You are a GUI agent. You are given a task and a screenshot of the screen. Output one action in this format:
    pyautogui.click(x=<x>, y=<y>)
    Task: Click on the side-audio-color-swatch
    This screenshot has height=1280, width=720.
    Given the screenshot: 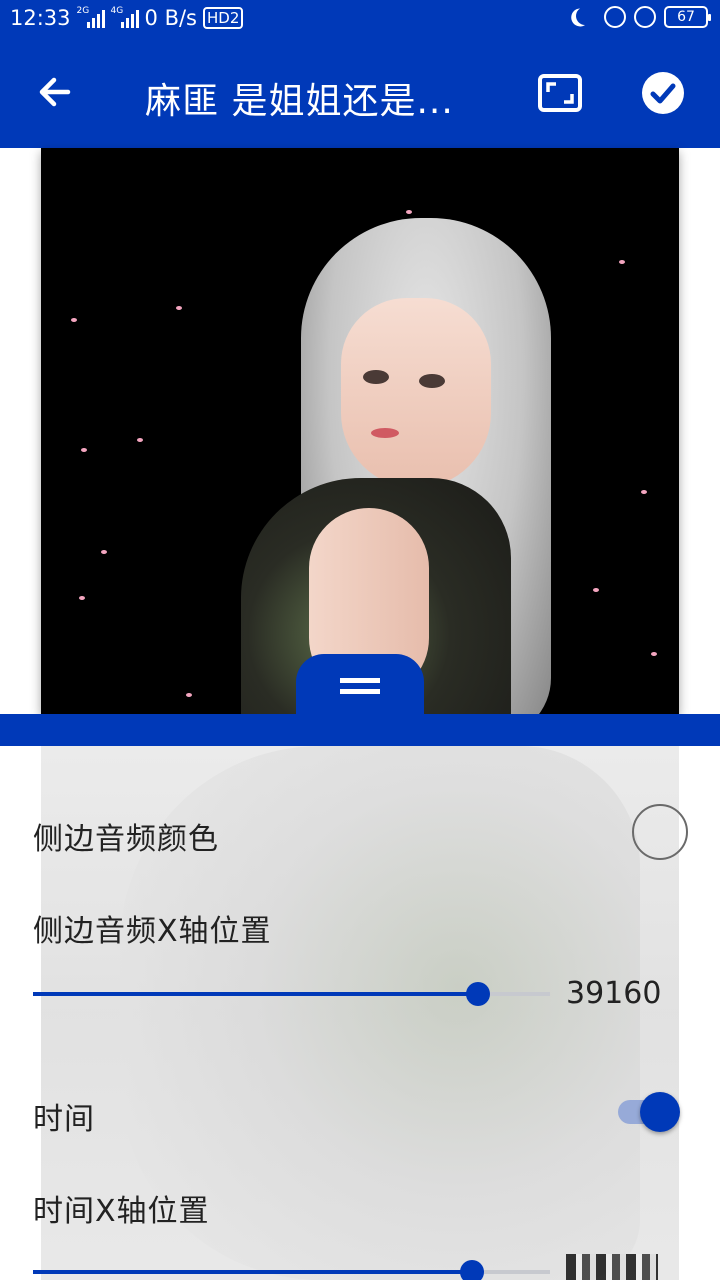 What is the action you would take?
    pyautogui.click(x=660, y=832)
    